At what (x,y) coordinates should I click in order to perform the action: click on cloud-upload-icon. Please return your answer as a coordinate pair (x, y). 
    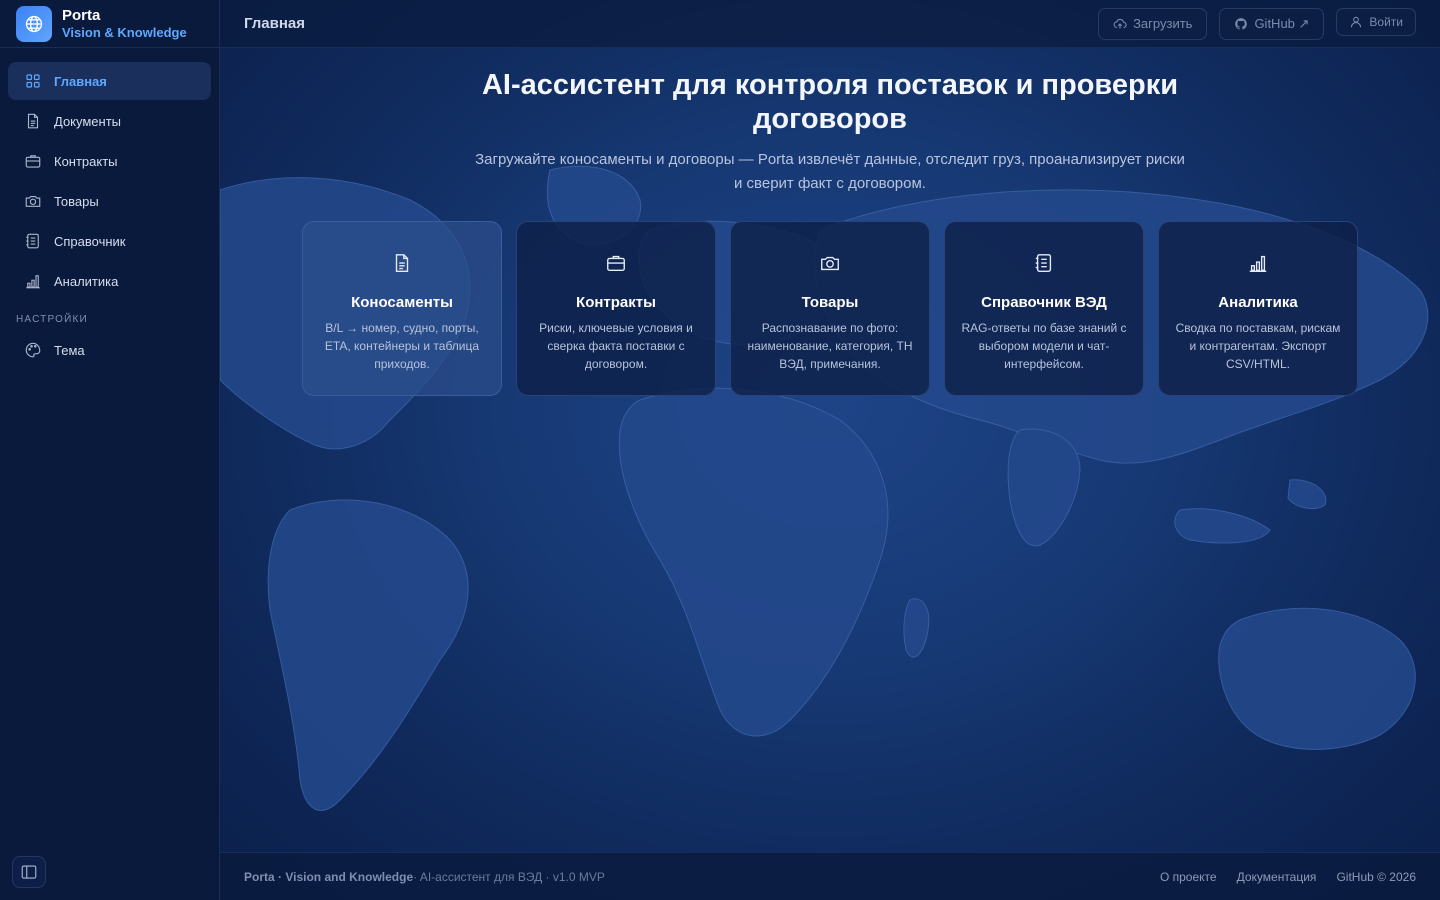
    Looking at the image, I should click on (1120, 23).